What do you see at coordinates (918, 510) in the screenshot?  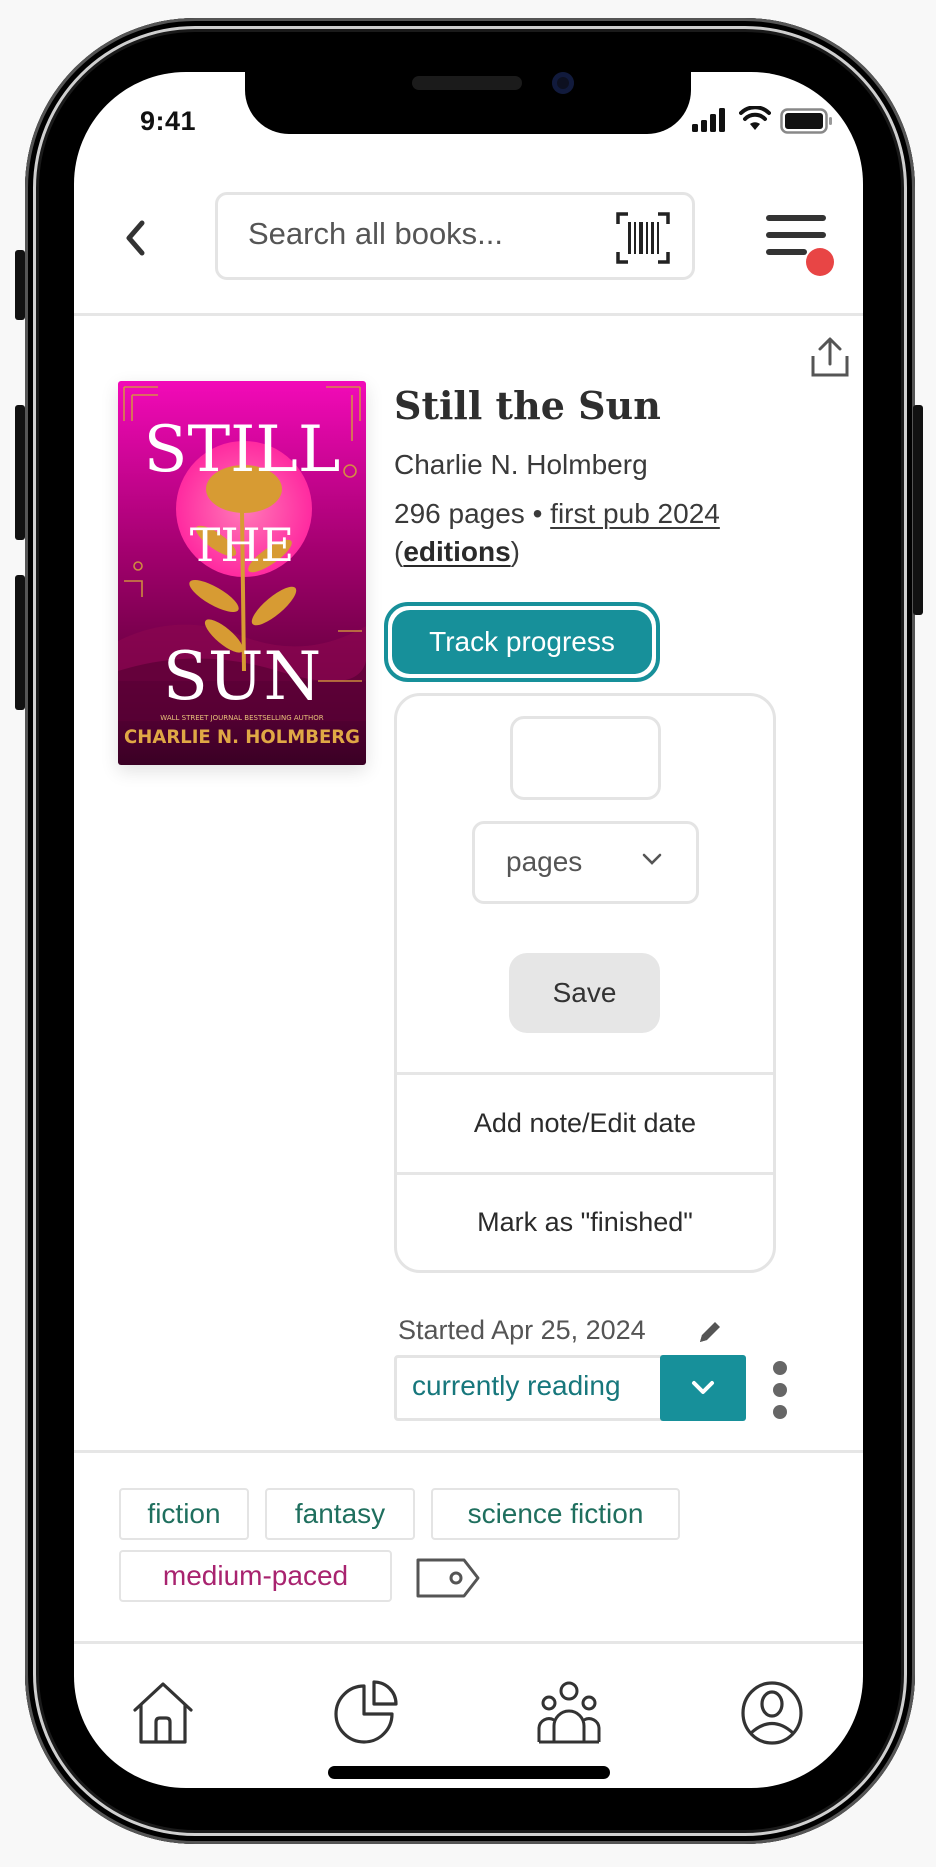 I see `power-button` at bounding box center [918, 510].